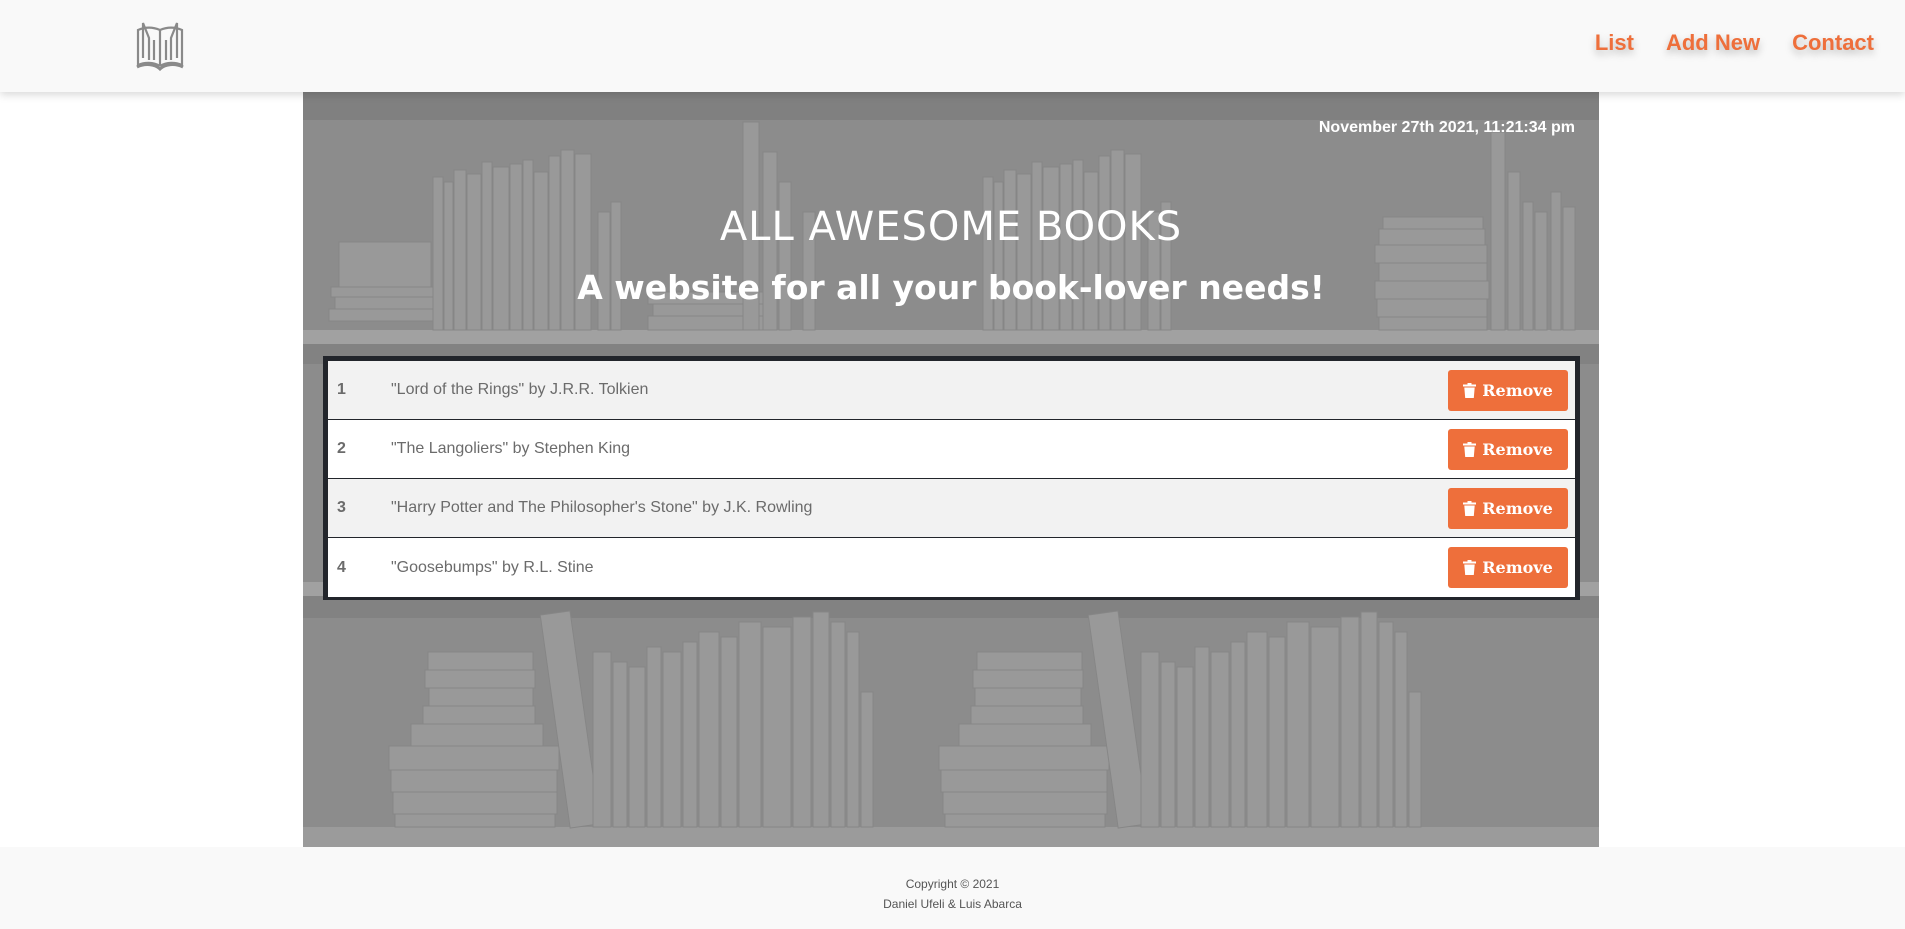 Image resolution: width=1905 pixels, height=929 pixels. What do you see at coordinates (160, 45) in the screenshot?
I see `open-book-icon` at bounding box center [160, 45].